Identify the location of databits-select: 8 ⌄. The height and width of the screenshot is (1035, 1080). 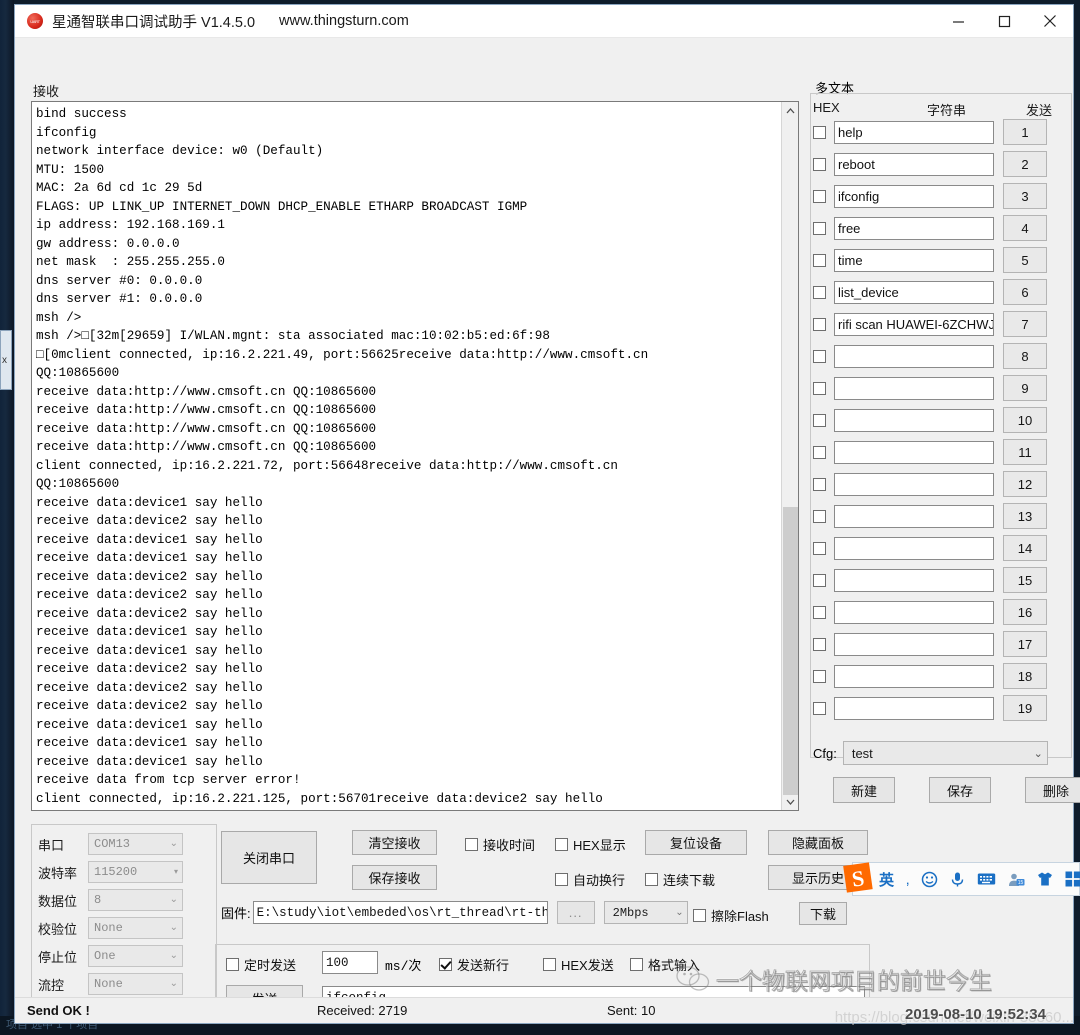
(135, 900).